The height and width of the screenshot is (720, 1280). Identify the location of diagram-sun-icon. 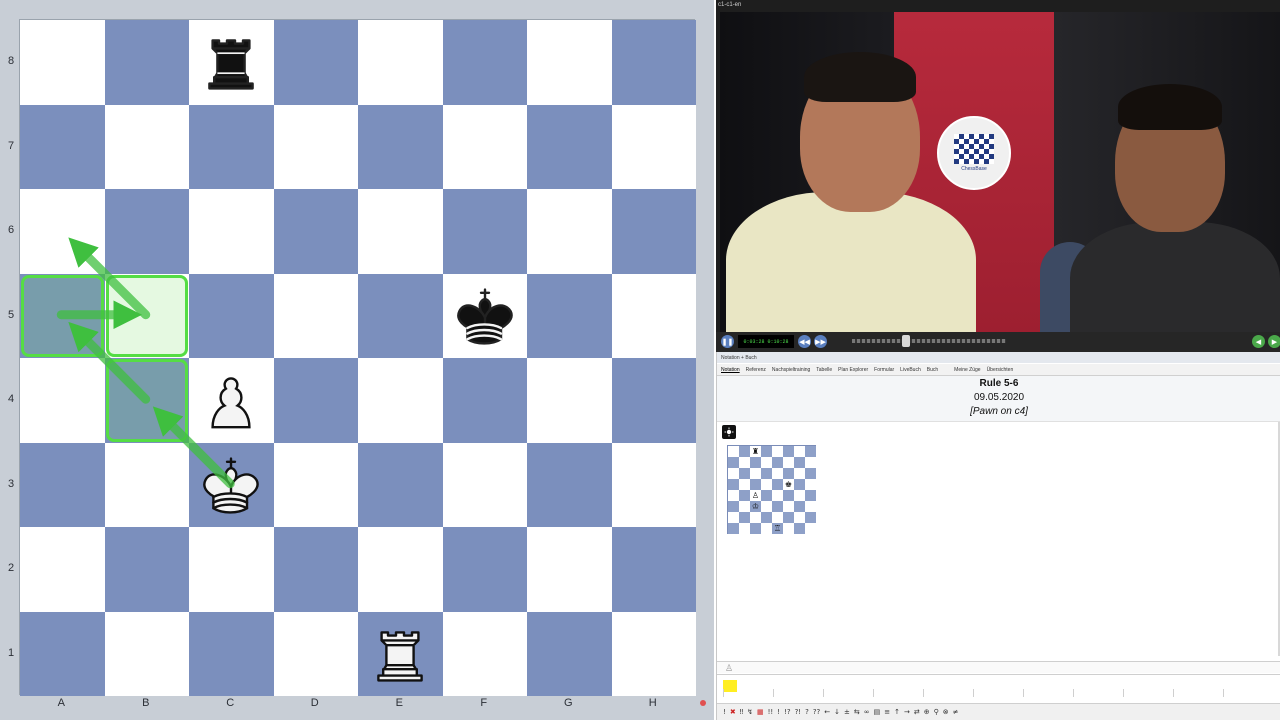
(729, 432).